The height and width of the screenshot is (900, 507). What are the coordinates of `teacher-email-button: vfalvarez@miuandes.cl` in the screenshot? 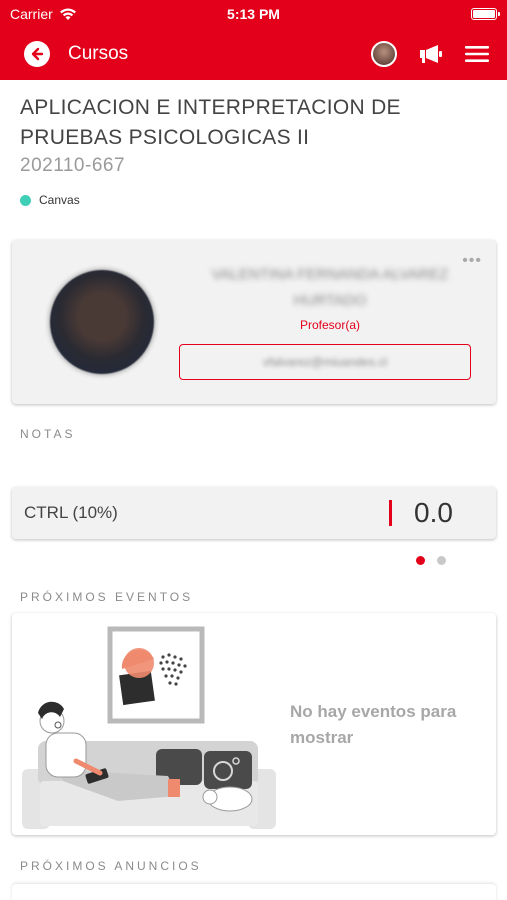 It's located at (325, 362).